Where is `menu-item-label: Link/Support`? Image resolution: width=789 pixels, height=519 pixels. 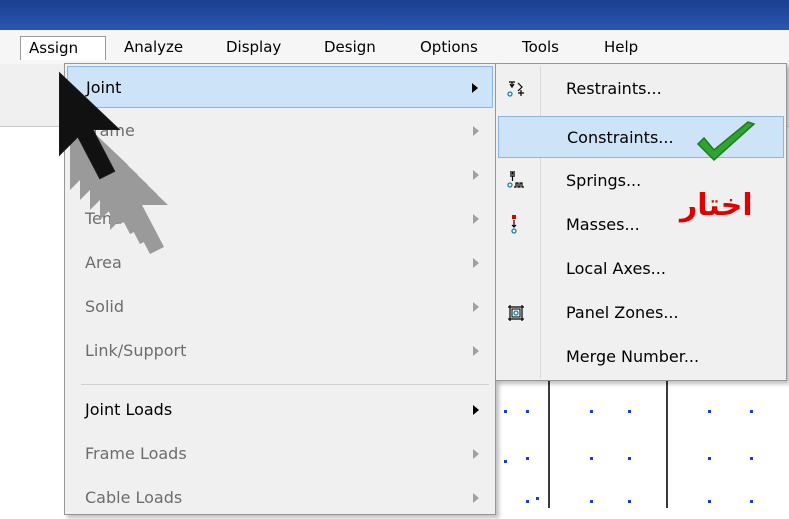
menu-item-label: Link/Support is located at coordinates (136, 350).